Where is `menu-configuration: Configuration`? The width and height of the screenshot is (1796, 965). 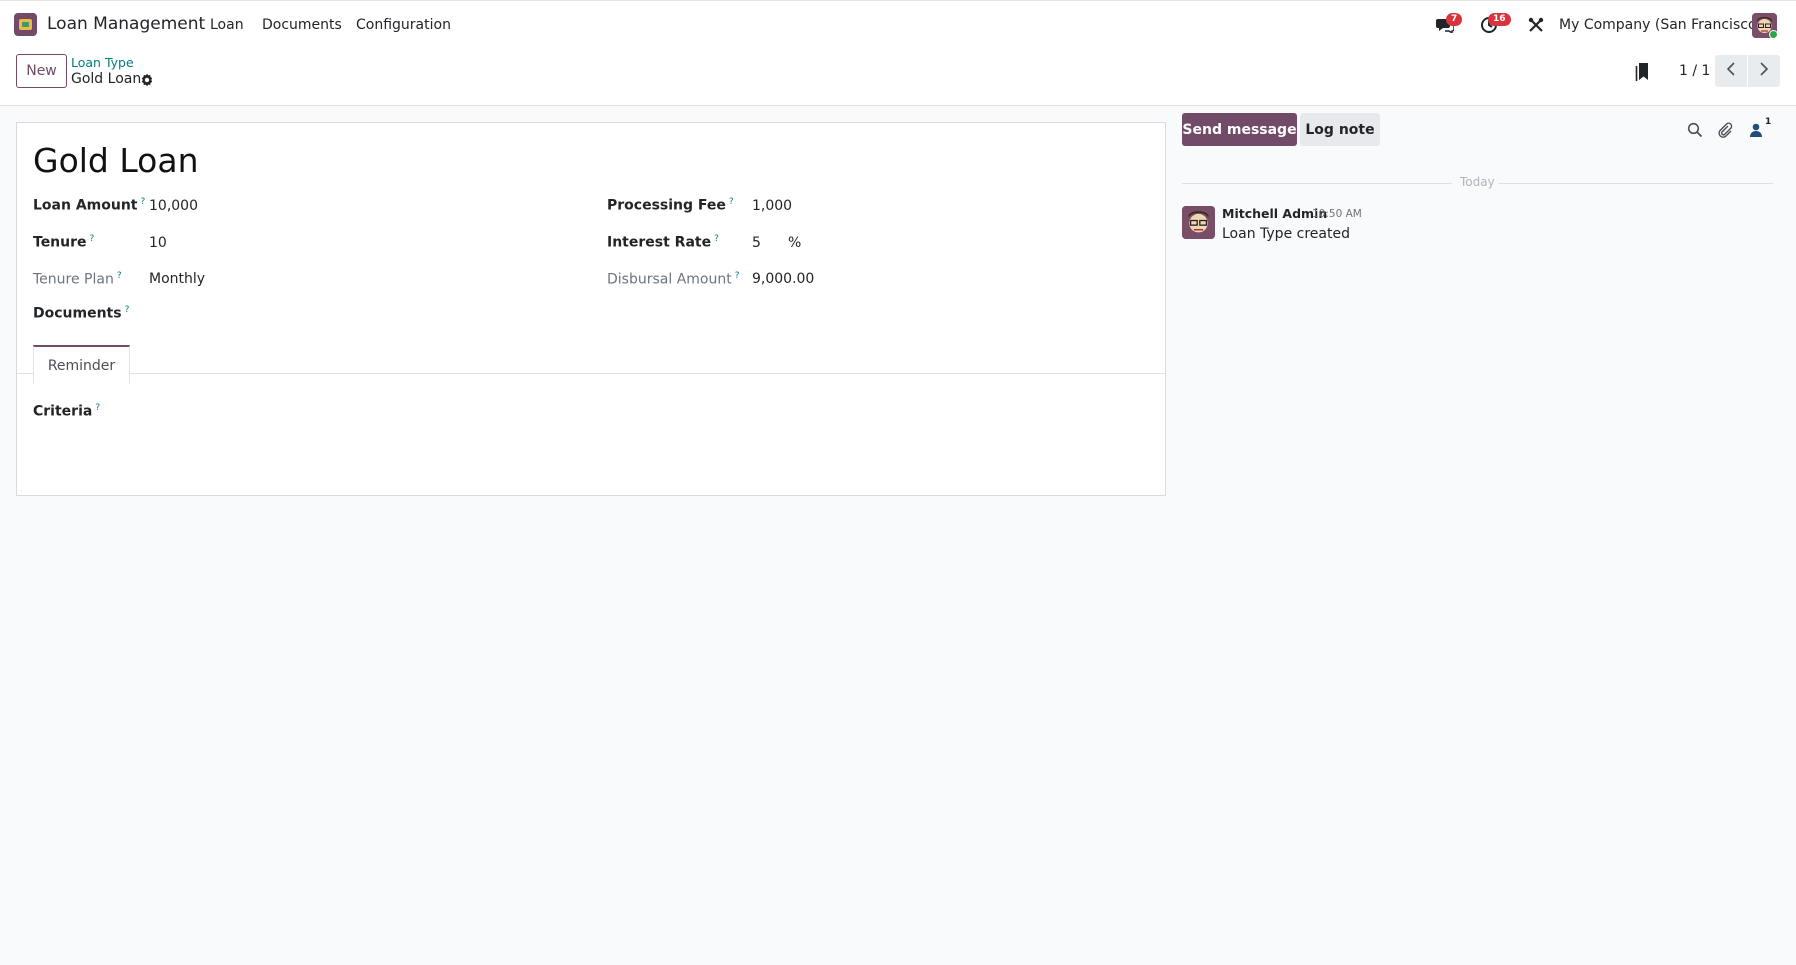
menu-configuration: Configuration is located at coordinates (403, 25).